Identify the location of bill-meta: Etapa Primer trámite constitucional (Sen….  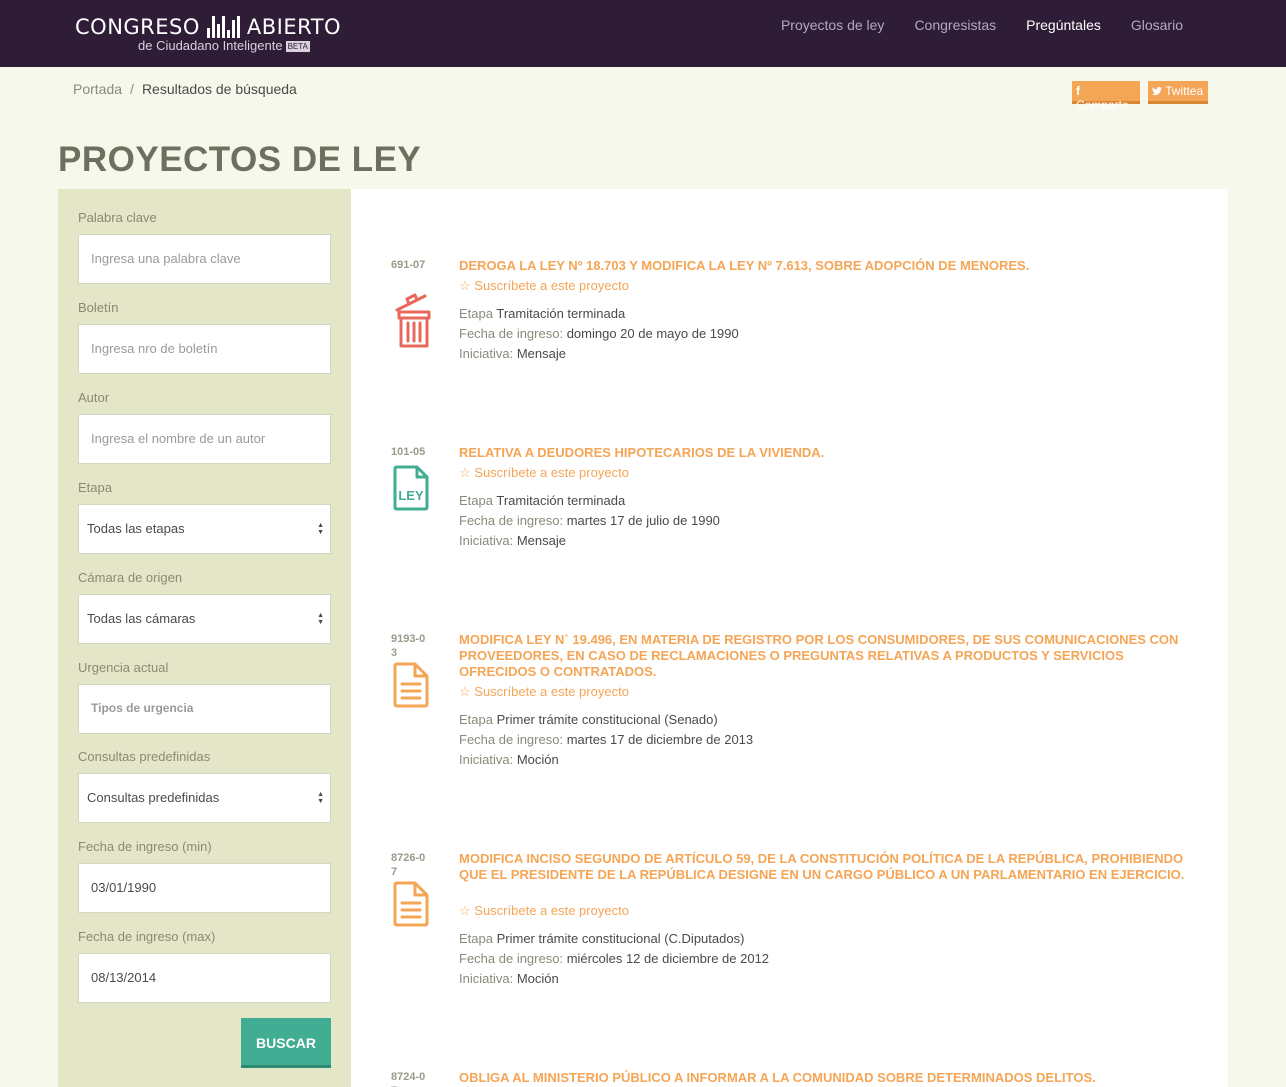
(606, 740).